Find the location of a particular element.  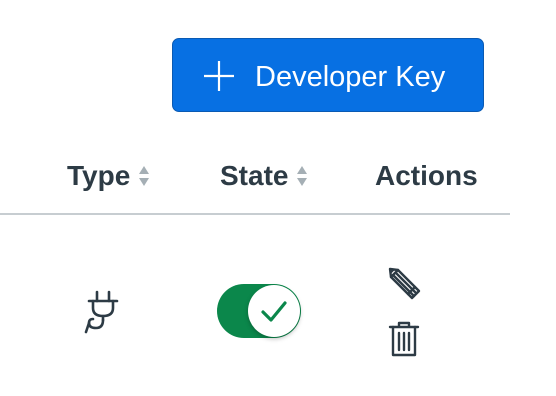

column-header-type-label: Type is located at coordinates (99, 175).